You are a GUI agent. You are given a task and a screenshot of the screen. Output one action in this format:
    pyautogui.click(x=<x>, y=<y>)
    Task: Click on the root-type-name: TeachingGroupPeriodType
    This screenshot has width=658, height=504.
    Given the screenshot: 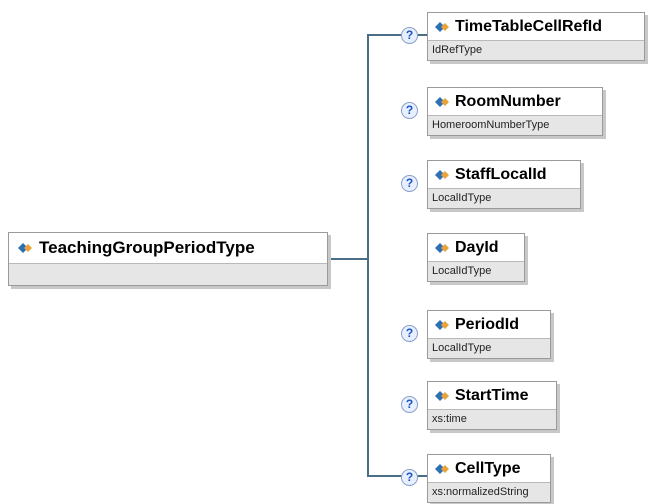 What is the action you would take?
    pyautogui.click(x=147, y=247)
    